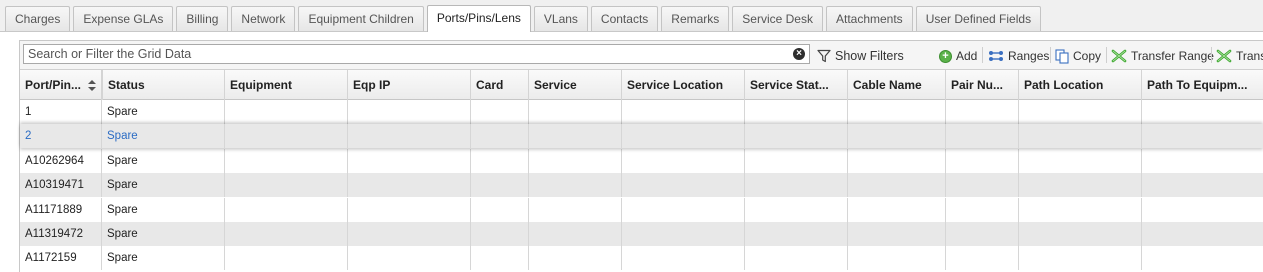  What do you see at coordinates (38, 18) in the screenshot?
I see `tab-charges: Charges` at bounding box center [38, 18].